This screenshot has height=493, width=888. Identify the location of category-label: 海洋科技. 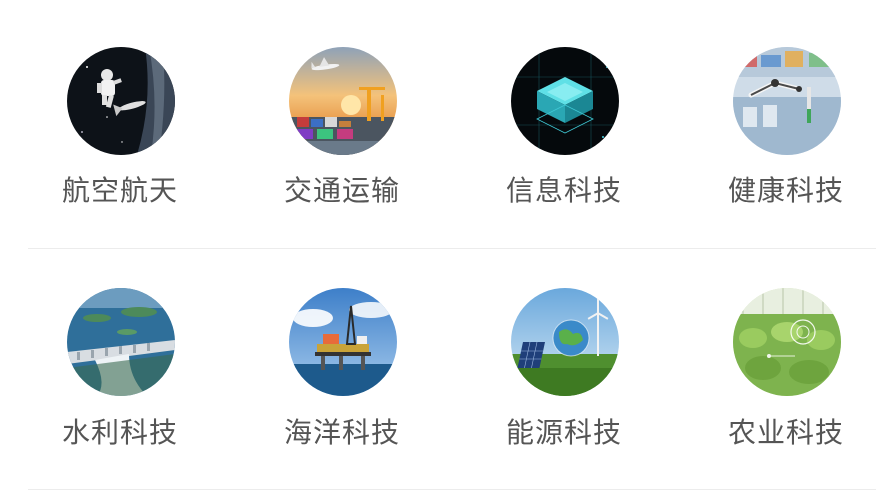
(341, 432).